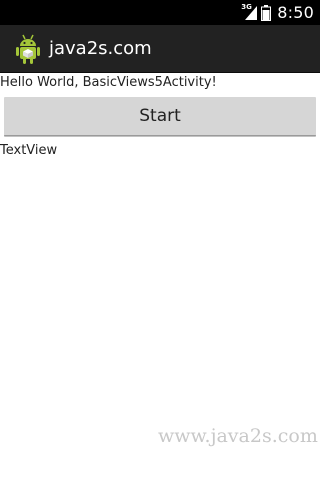 The height and width of the screenshot is (480, 320). I want to click on text-view: TextView, so click(29, 150).